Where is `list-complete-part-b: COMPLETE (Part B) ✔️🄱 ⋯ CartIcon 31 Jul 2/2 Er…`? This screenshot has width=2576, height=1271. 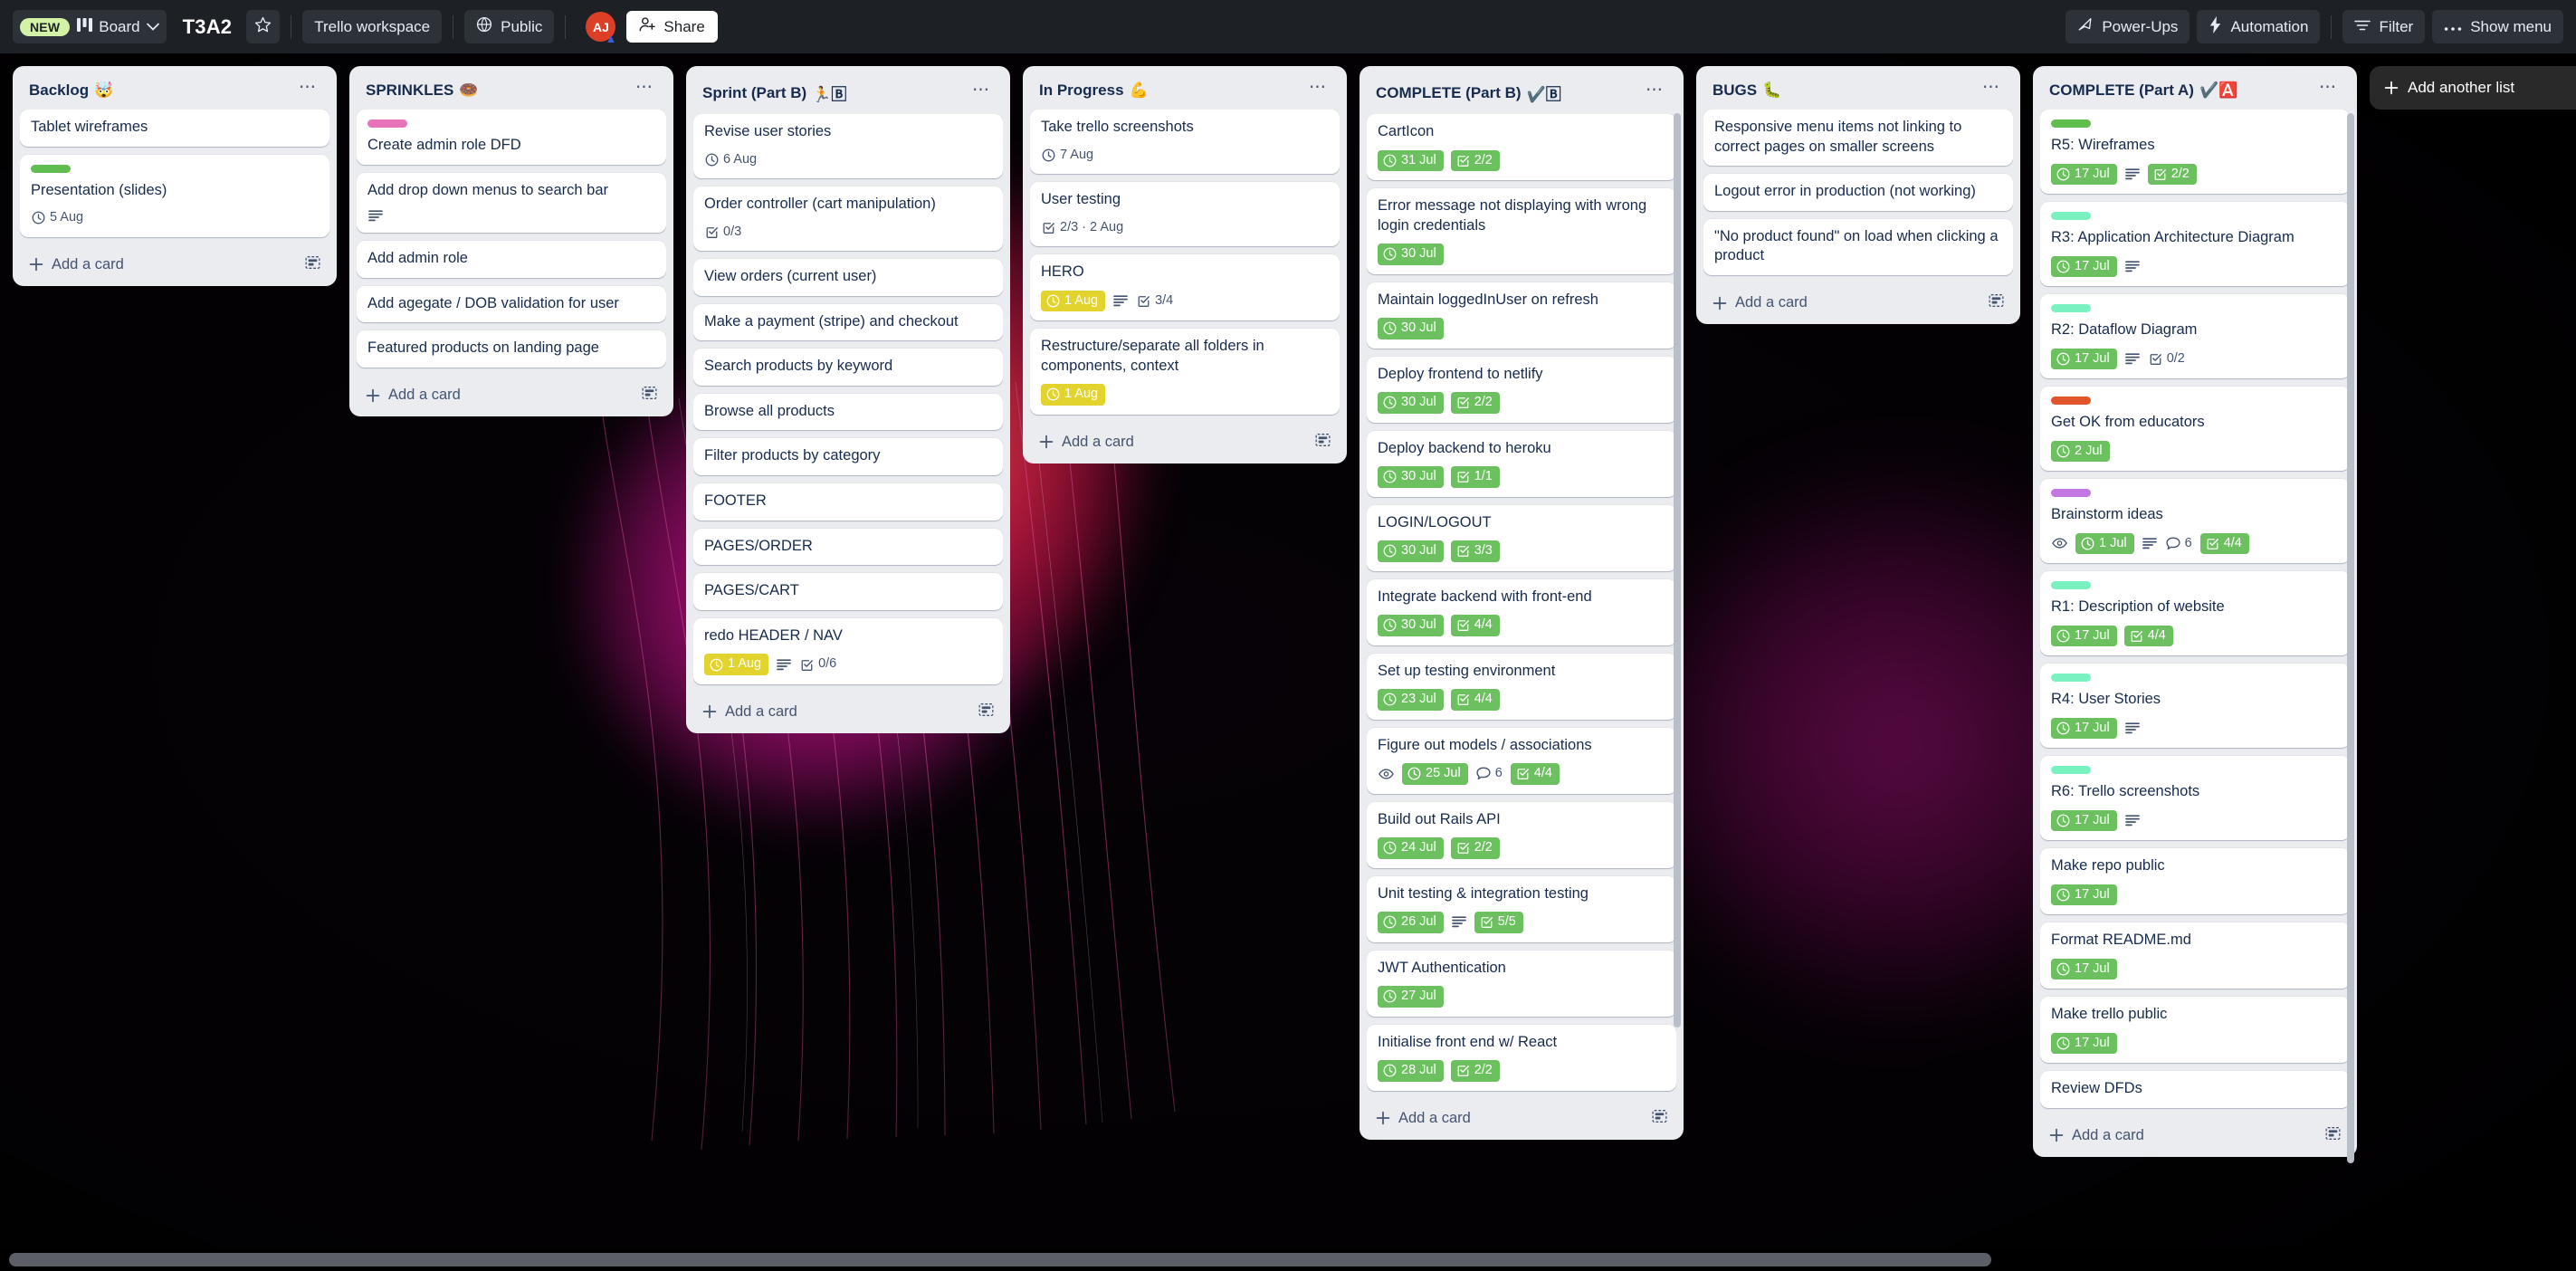 list-complete-part-b: COMPLETE (Part B) ✔️🄱 ⋯ CartIcon 31 Jul 2/2 Er… is located at coordinates (1522, 603).